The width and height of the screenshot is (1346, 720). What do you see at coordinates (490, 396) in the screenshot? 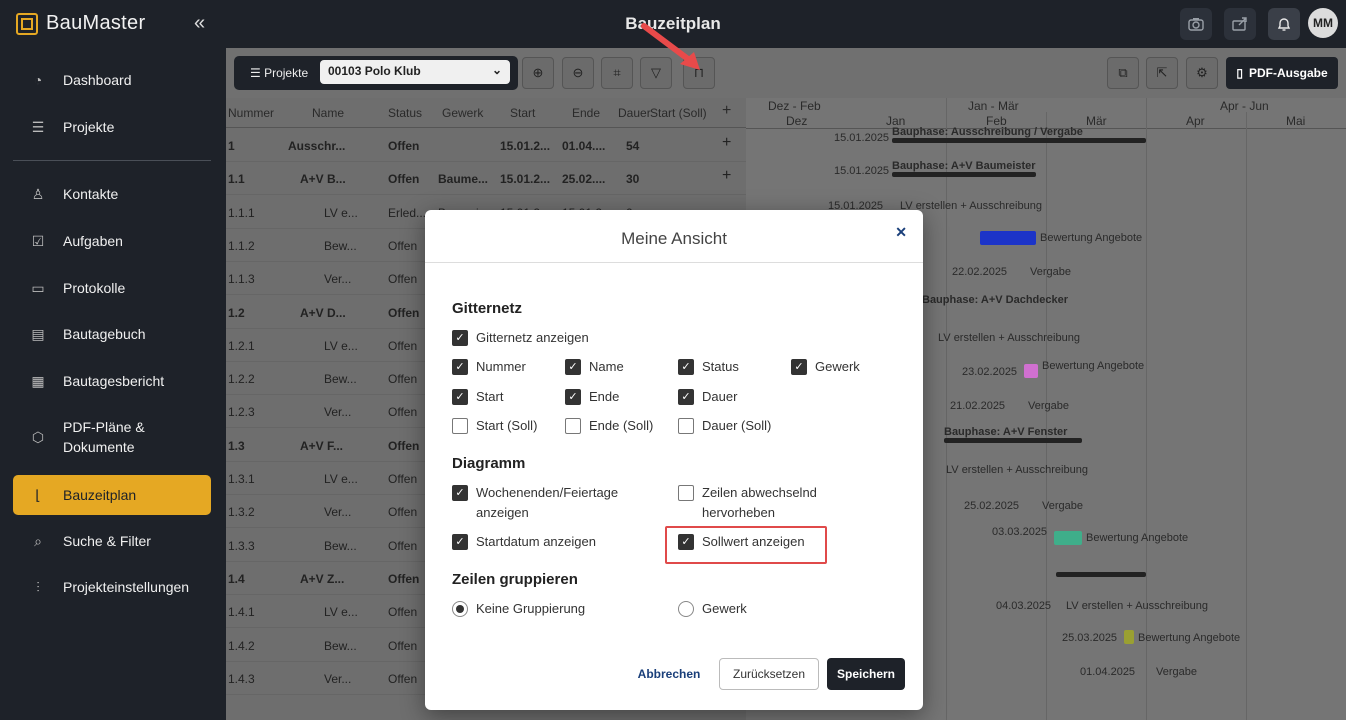
I see `checkbox-label: Start` at bounding box center [490, 396].